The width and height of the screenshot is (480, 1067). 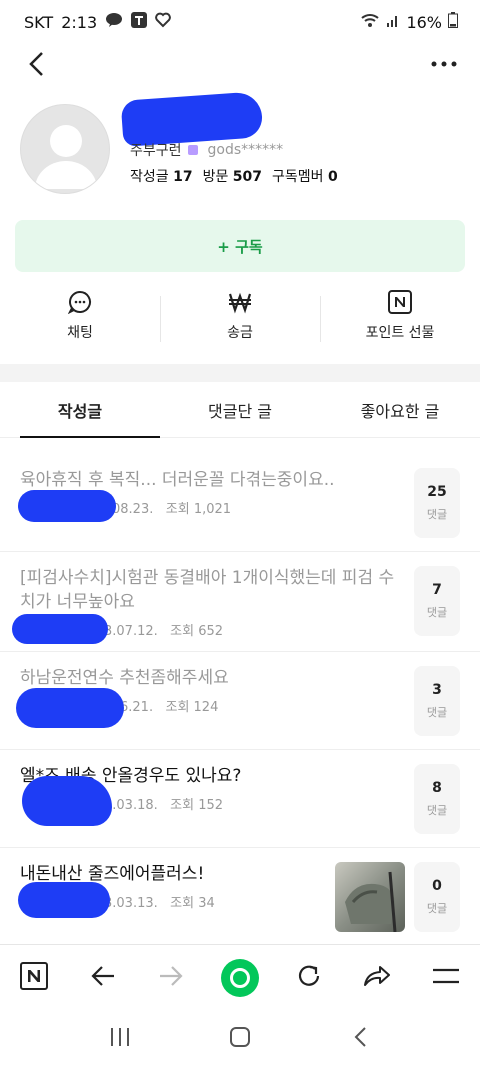 I want to click on profile-stats: 작성글 17 방문 507 구독멤버 0, so click(x=234, y=176).